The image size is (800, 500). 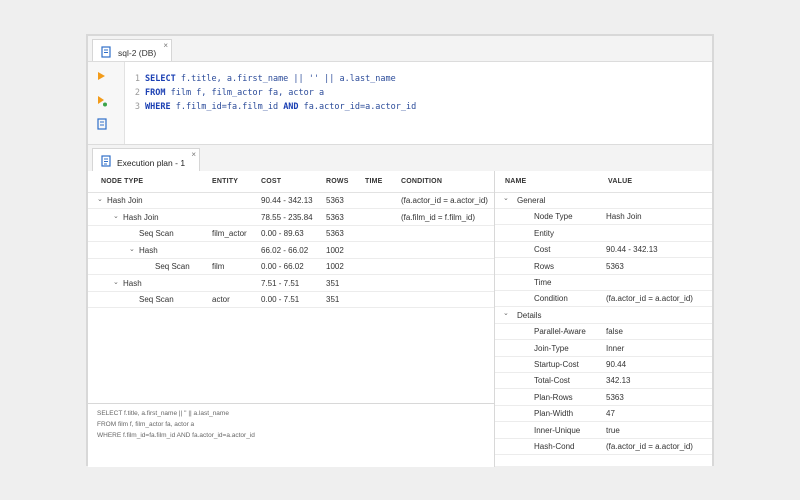 What do you see at coordinates (603, 397) in the screenshot?
I see `property-row: Plan-Rows 5363` at bounding box center [603, 397].